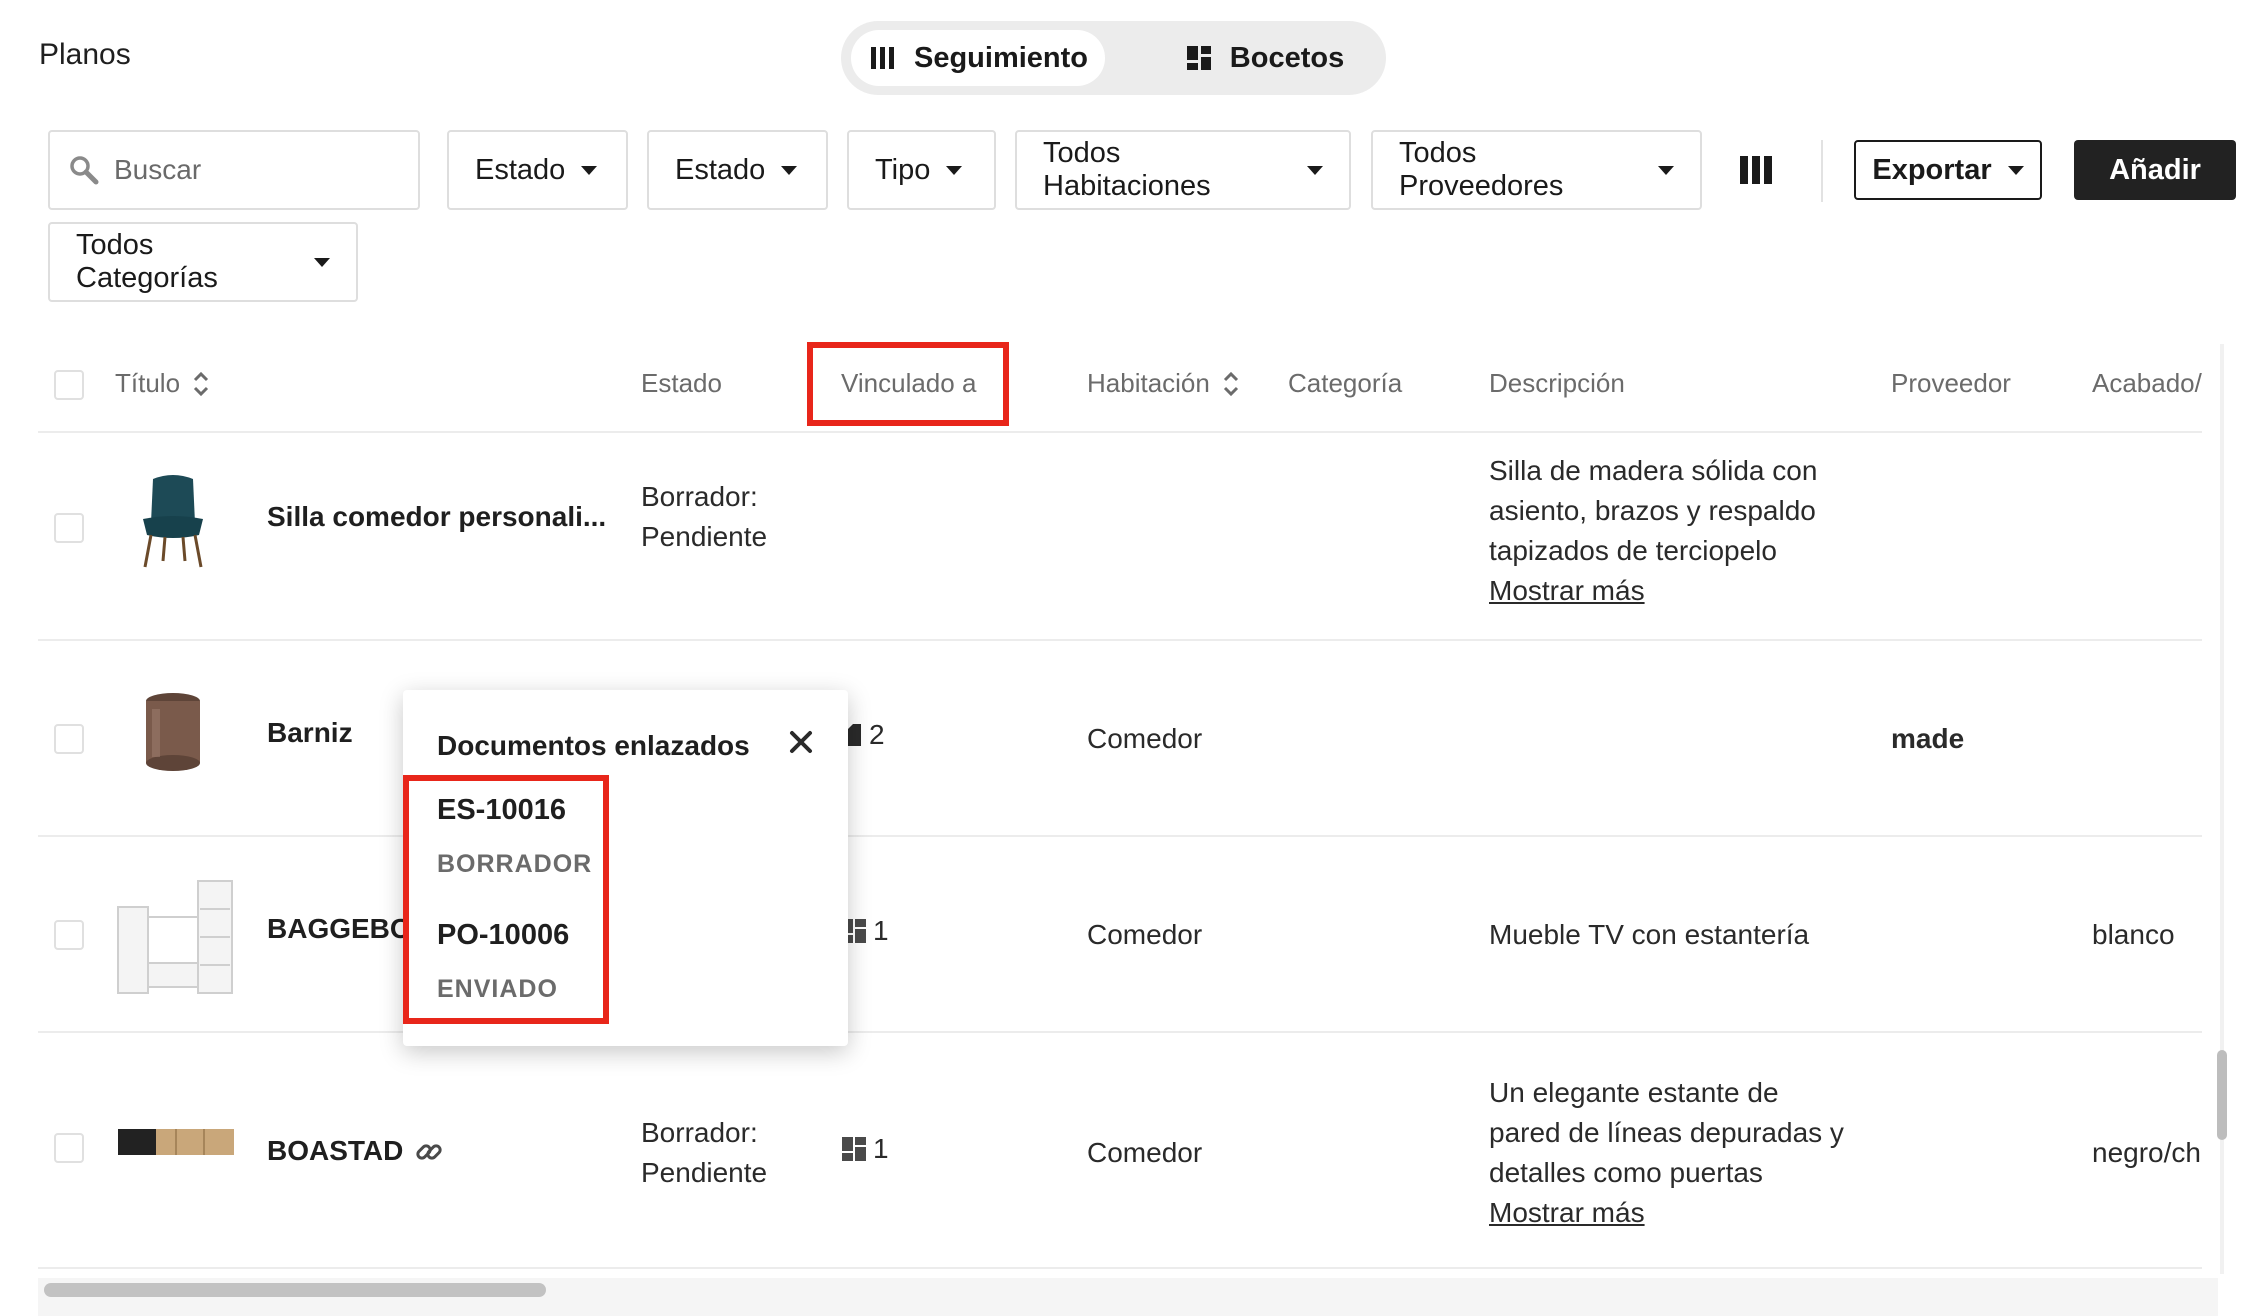 This screenshot has width=2258, height=1316. What do you see at coordinates (295, 1290) in the screenshot?
I see `horizontal-scrollbar` at bounding box center [295, 1290].